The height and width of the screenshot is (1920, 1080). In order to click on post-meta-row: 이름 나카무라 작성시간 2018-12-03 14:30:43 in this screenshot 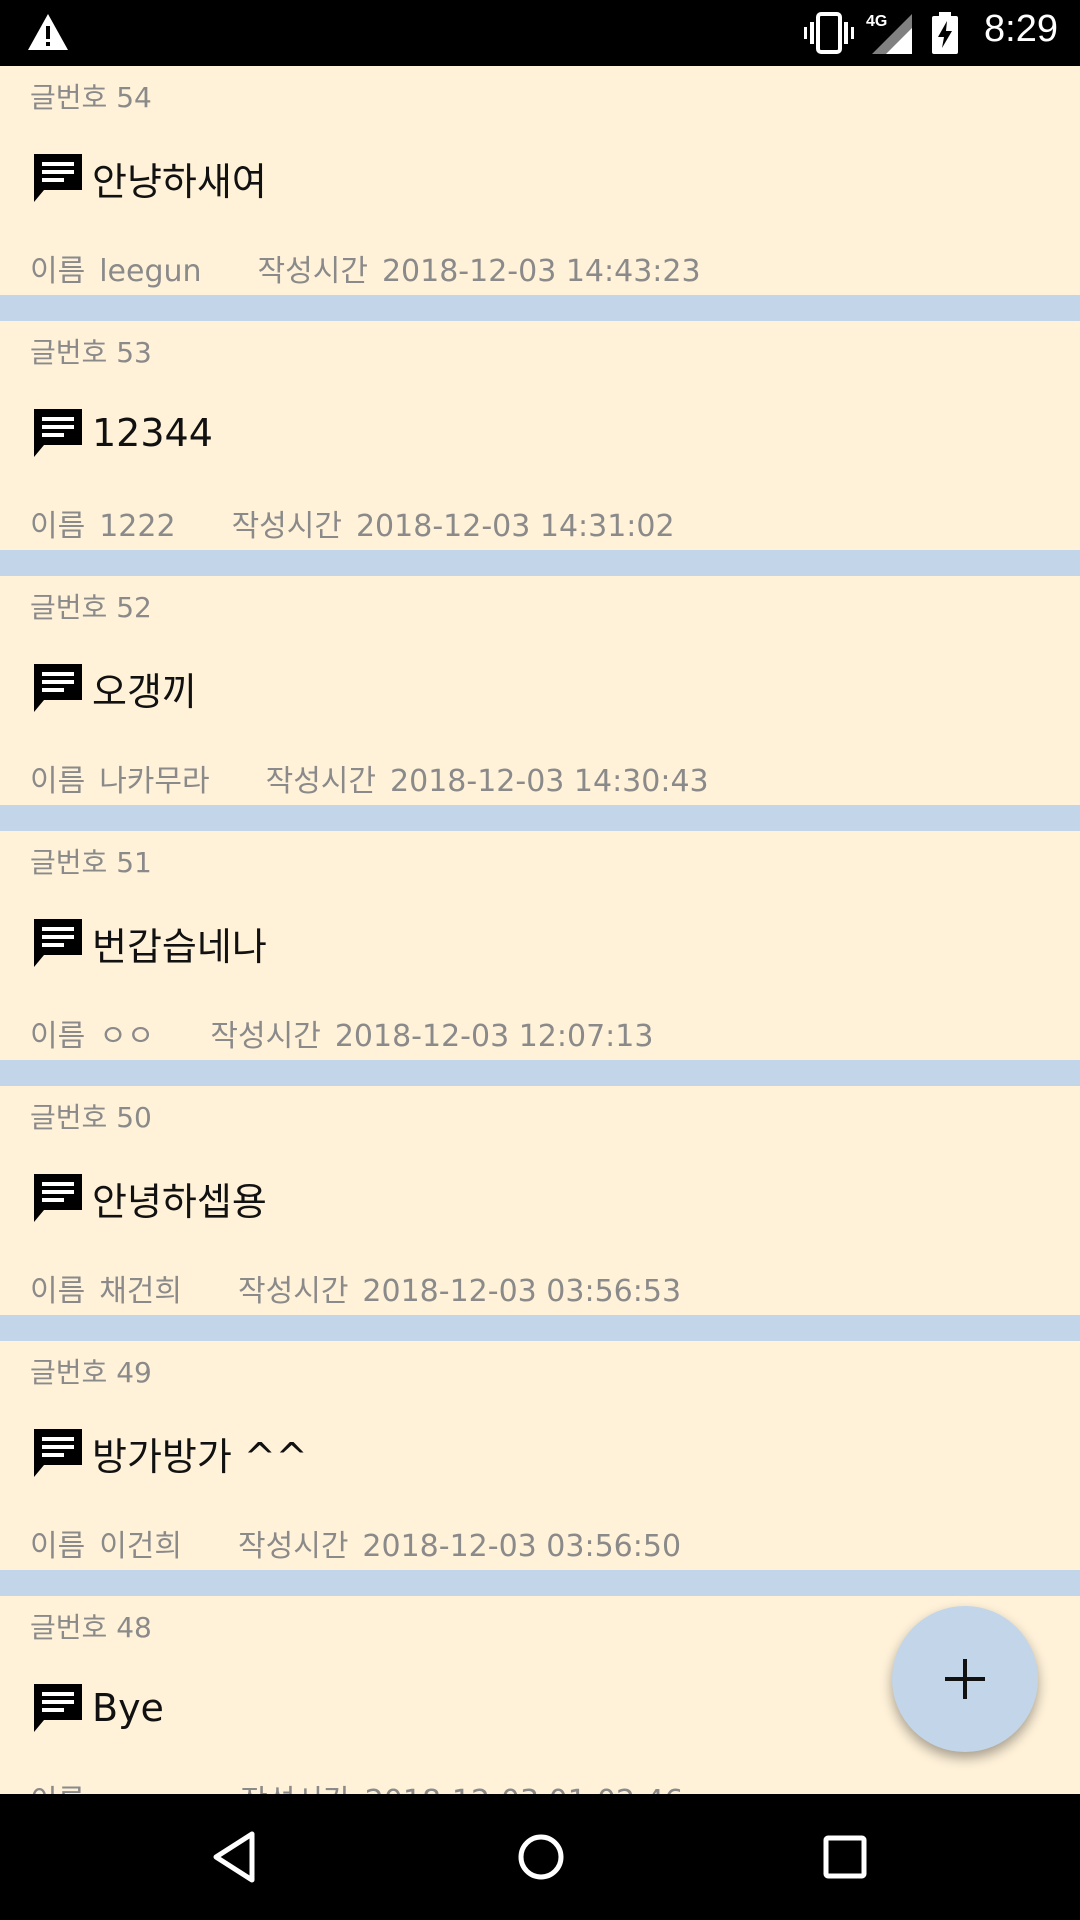, I will do `click(369, 778)`.